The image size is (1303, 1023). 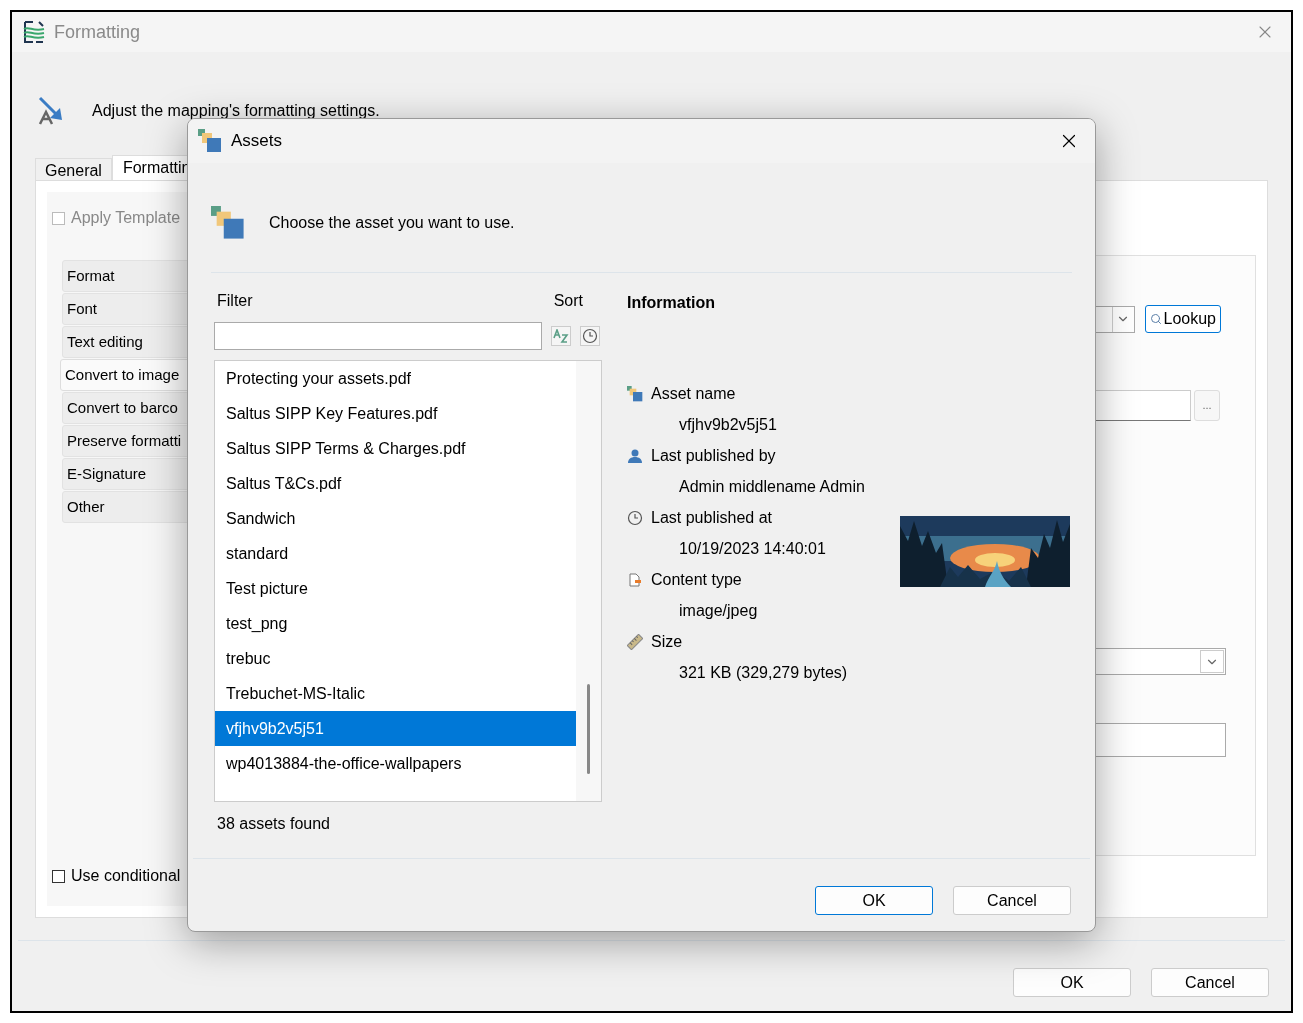 I want to click on window-title: Formatting, so click(x=97, y=32).